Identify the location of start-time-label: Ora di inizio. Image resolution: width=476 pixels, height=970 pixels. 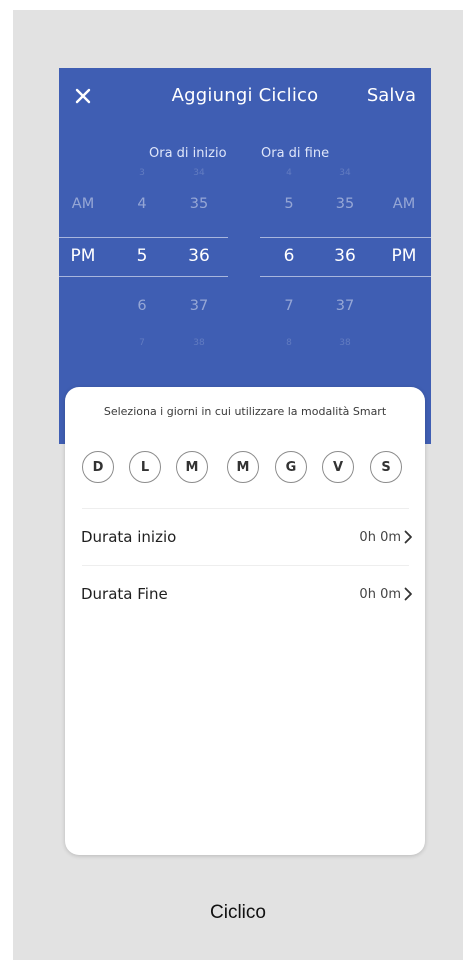
(188, 153).